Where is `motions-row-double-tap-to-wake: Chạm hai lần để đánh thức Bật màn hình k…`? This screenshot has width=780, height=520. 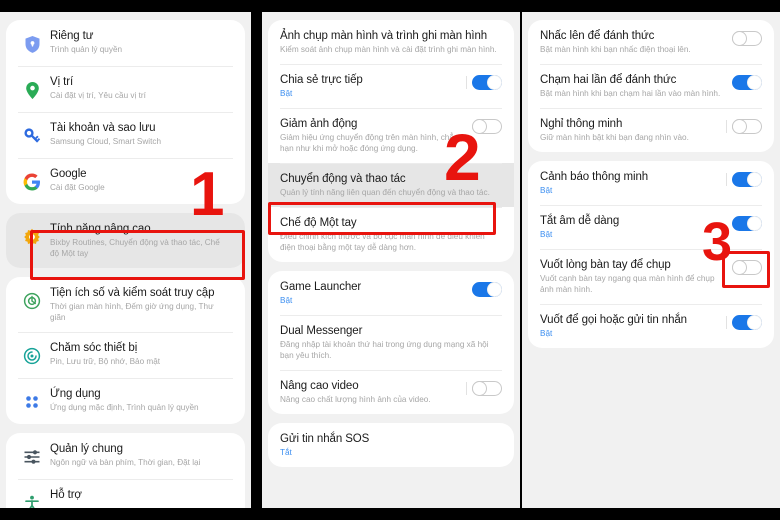 motions-row-double-tap-to-wake: Chạm hai lần để đánh thức Bật màn hình k… is located at coordinates (651, 86).